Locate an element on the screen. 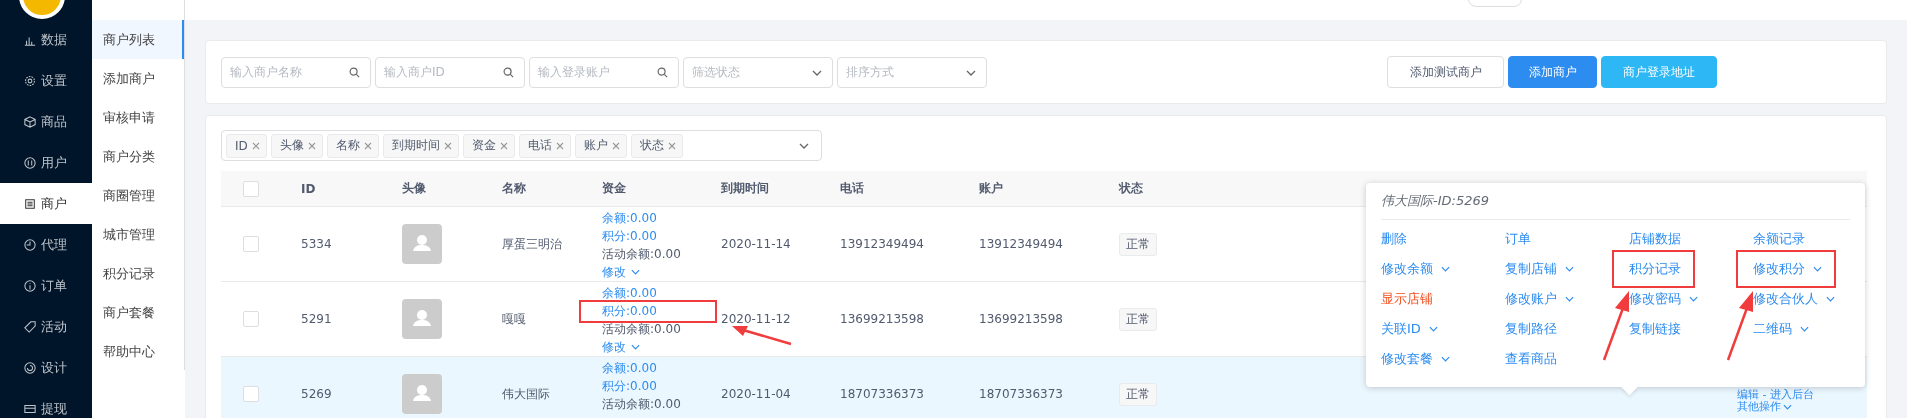  submenu-item: 添加商户 is located at coordinates (138, 78).